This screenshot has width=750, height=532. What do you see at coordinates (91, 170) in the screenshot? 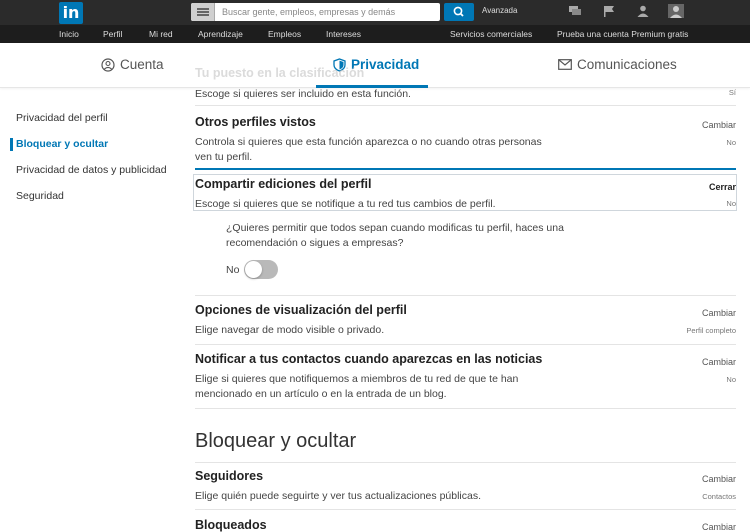
I see `sidebar-item-data-privacy: Privacidad de datos y publicidad` at bounding box center [91, 170].